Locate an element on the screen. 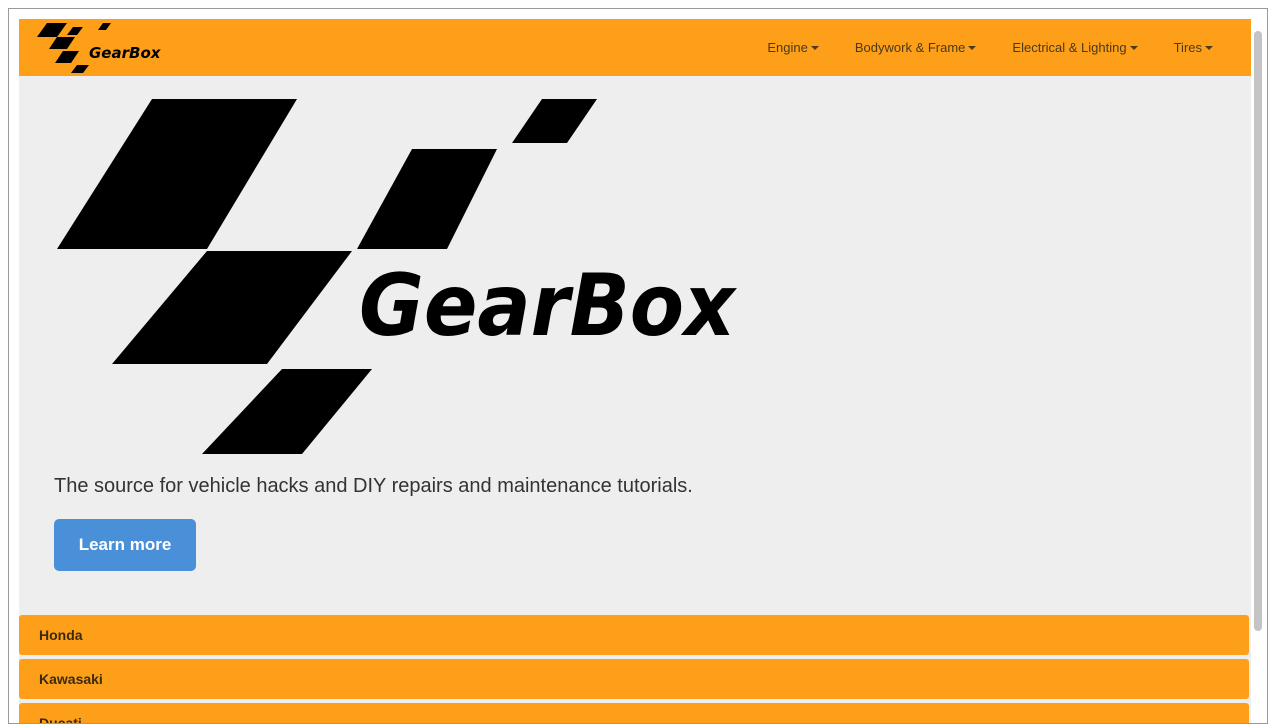 The width and height of the screenshot is (1273, 726). brand-list: Honda Kawasaki Ducati is located at coordinates (634, 669).